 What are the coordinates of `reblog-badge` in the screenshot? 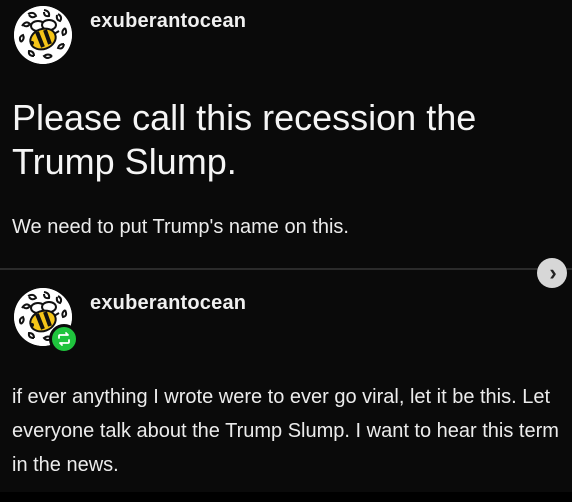 It's located at (64, 339).